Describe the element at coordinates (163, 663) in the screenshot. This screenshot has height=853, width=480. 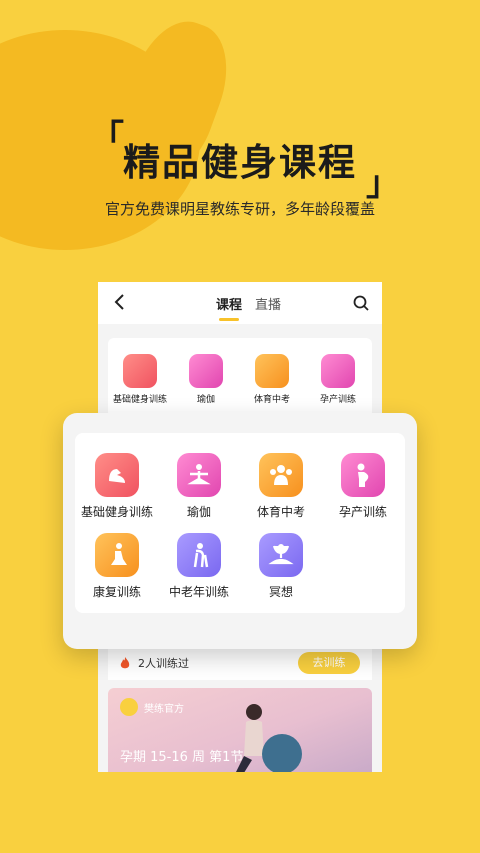
I see `trained-count: 2人训练过` at that location.